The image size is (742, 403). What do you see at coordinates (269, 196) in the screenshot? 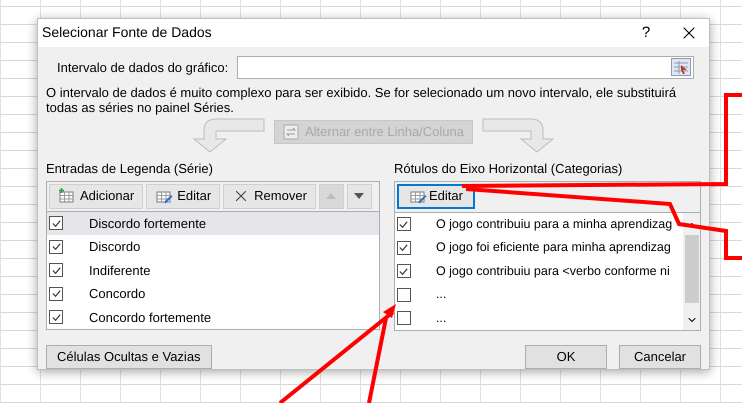
I see `toolbar-button: Remover` at bounding box center [269, 196].